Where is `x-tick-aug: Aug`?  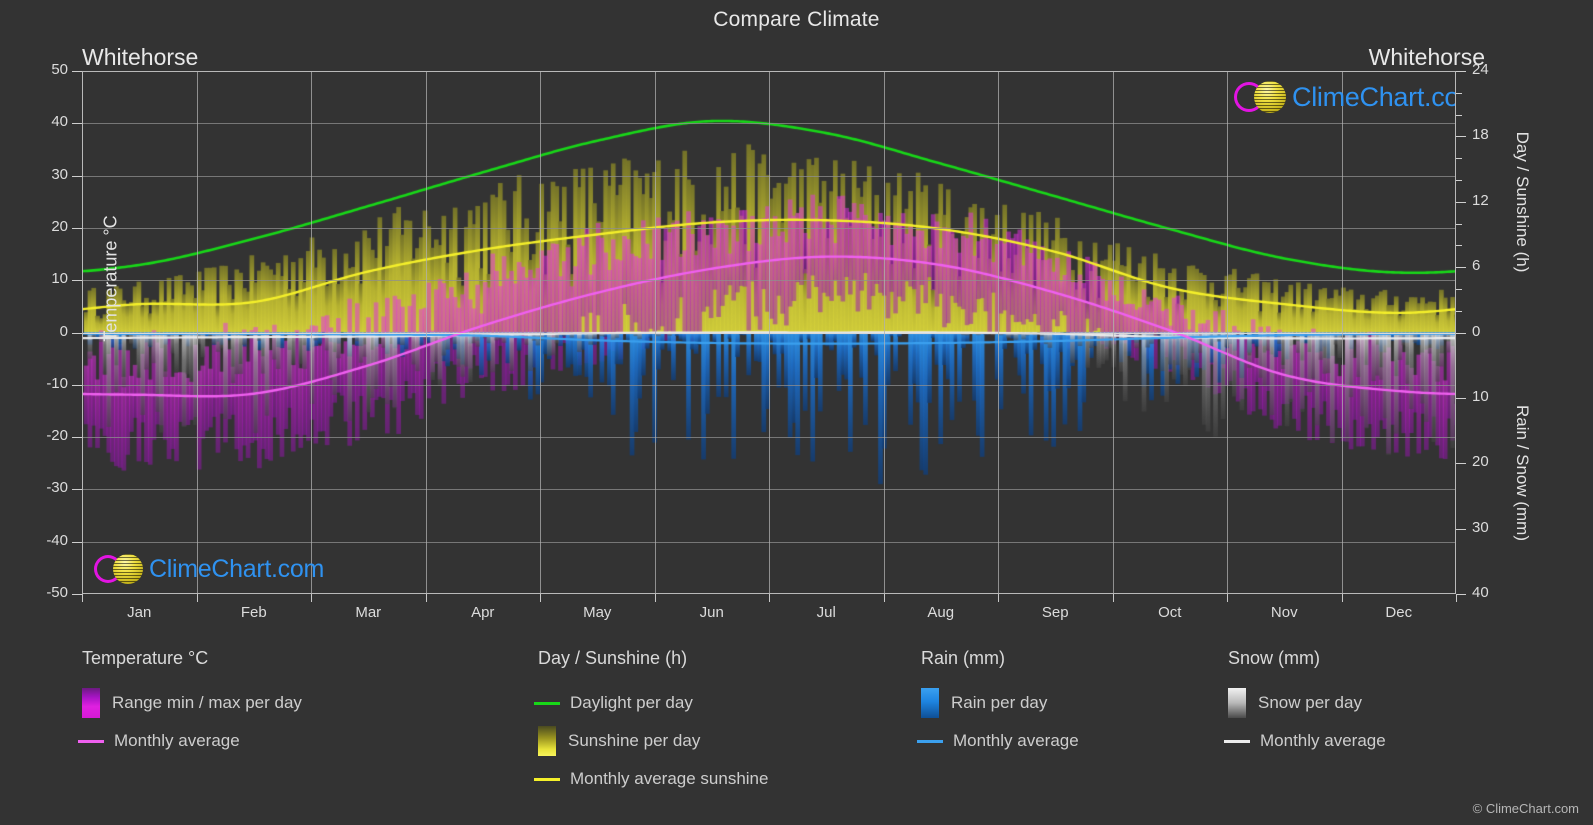 x-tick-aug: Aug is located at coordinates (941, 612).